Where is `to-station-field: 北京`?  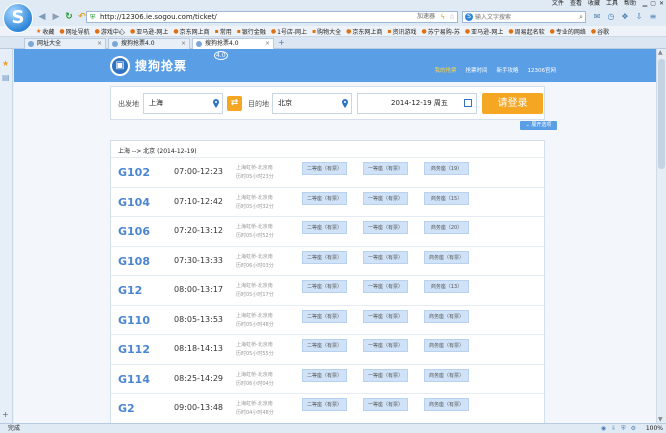 to-station-field: 北京 is located at coordinates (312, 103).